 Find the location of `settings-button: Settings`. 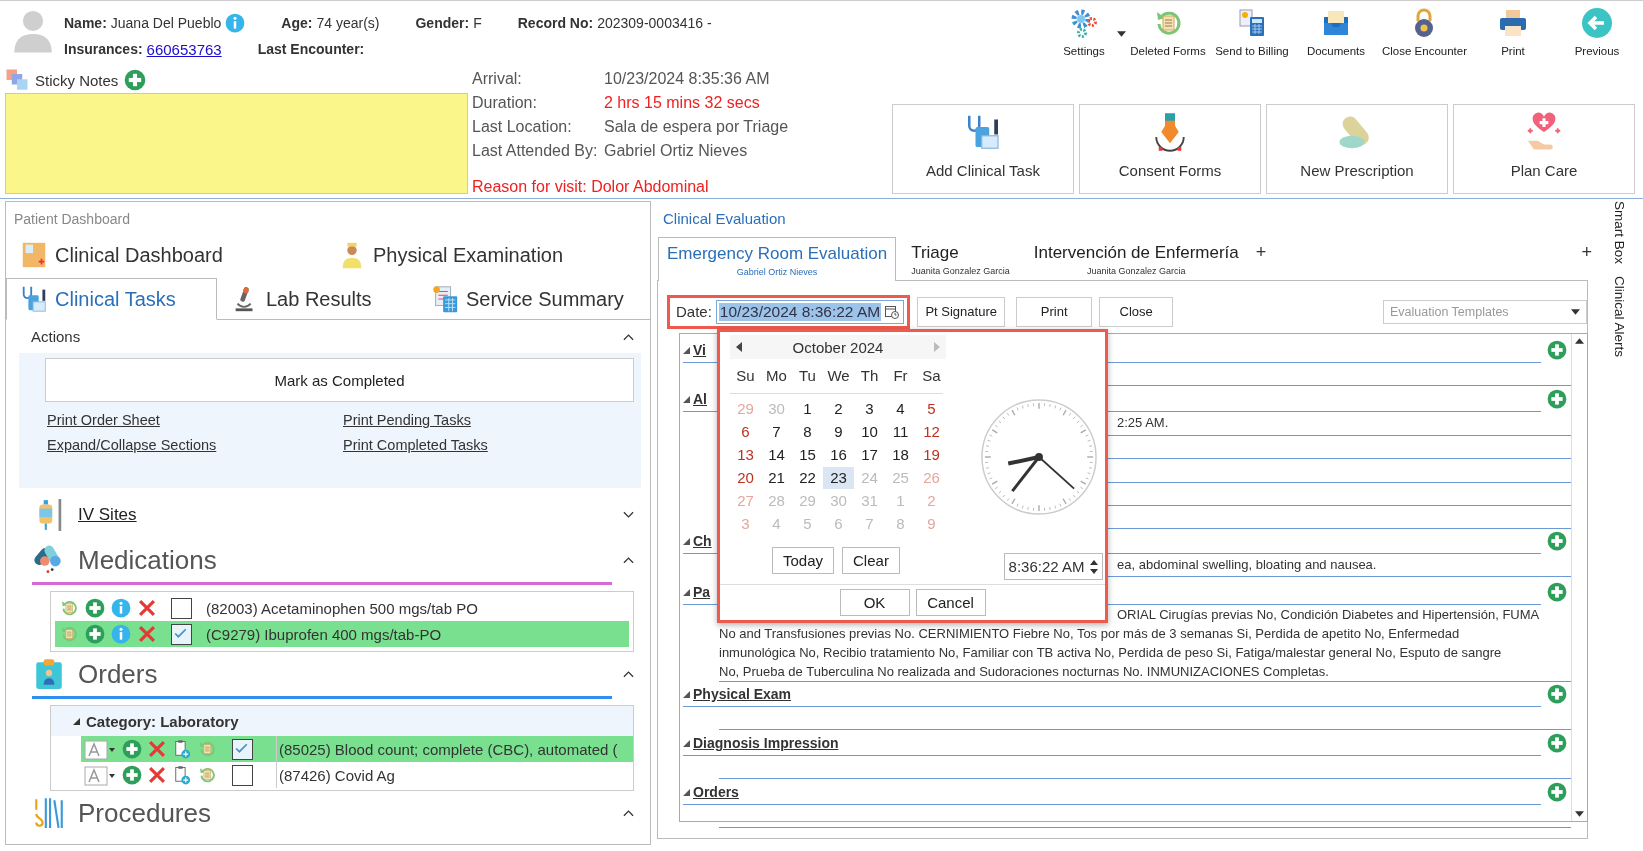

settings-button: Settings is located at coordinates (1083, 37).